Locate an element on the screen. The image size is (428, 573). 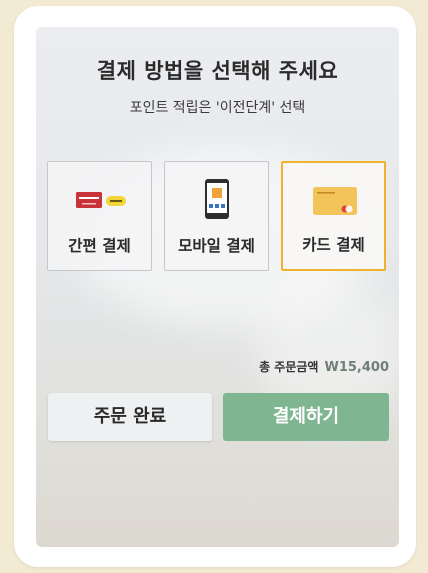
mobile-pay-label: 모바일 결제 is located at coordinates (216, 246).